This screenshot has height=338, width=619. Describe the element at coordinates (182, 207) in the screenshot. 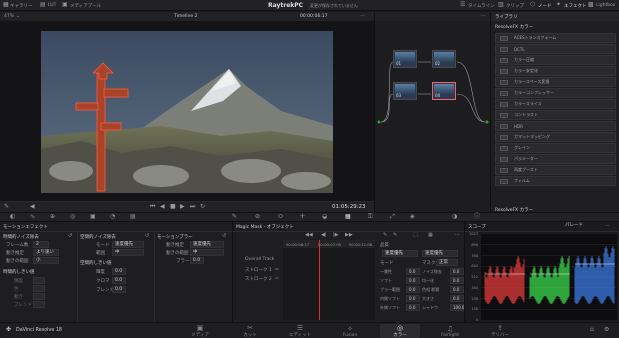

I see `play-icon: ▶` at that location.